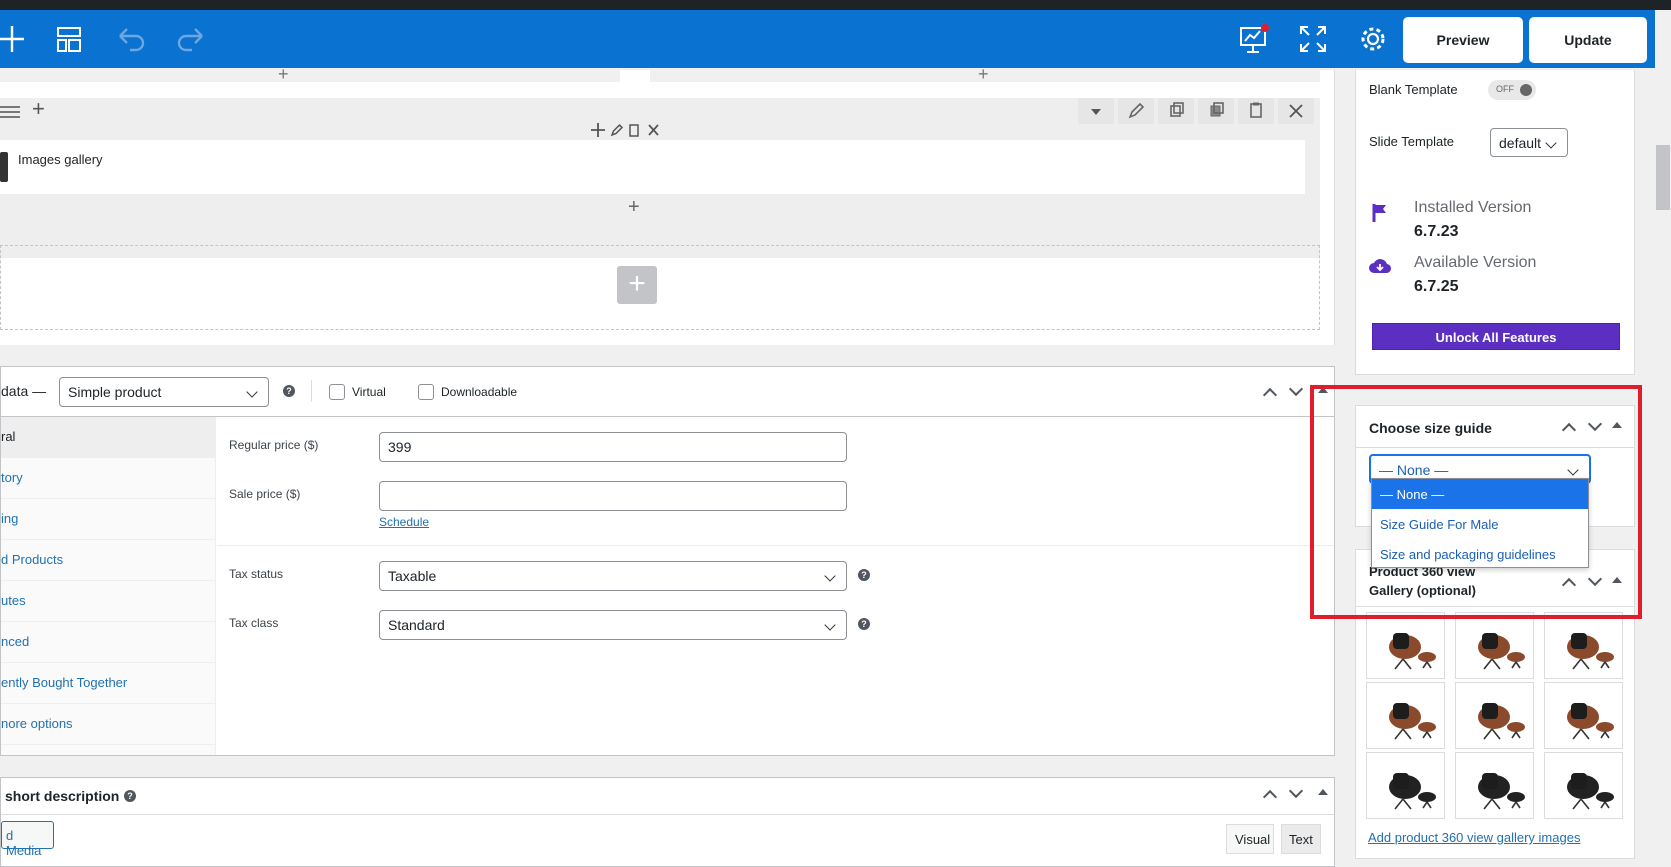  Describe the element at coordinates (38, 109) in the screenshot. I see `add-row-icon: +` at that location.